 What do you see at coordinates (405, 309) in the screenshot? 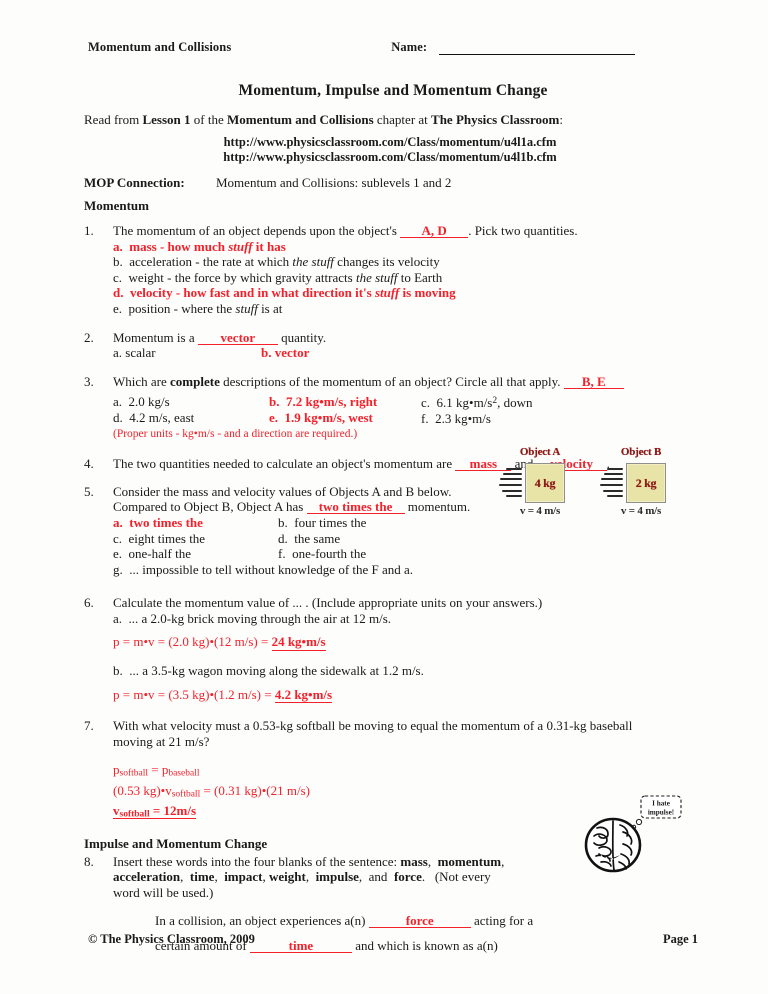
I see `question-1-option-e: e. position - where the stuff is at` at bounding box center [405, 309].